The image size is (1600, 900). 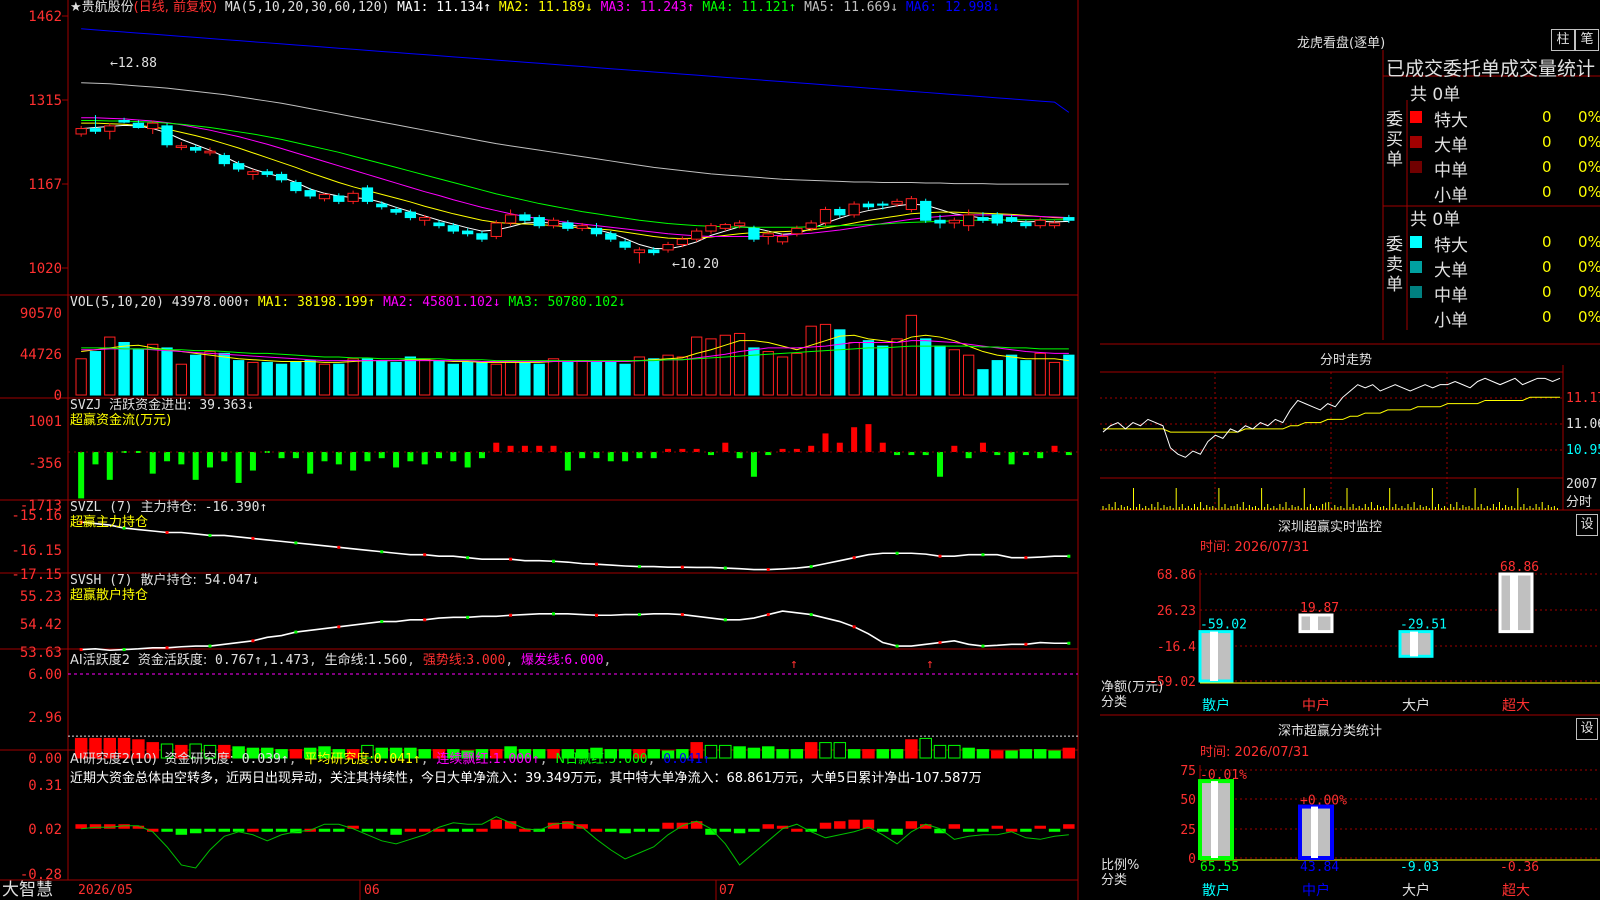 I want to click on price-tick-label: 1462, so click(x=45, y=17).